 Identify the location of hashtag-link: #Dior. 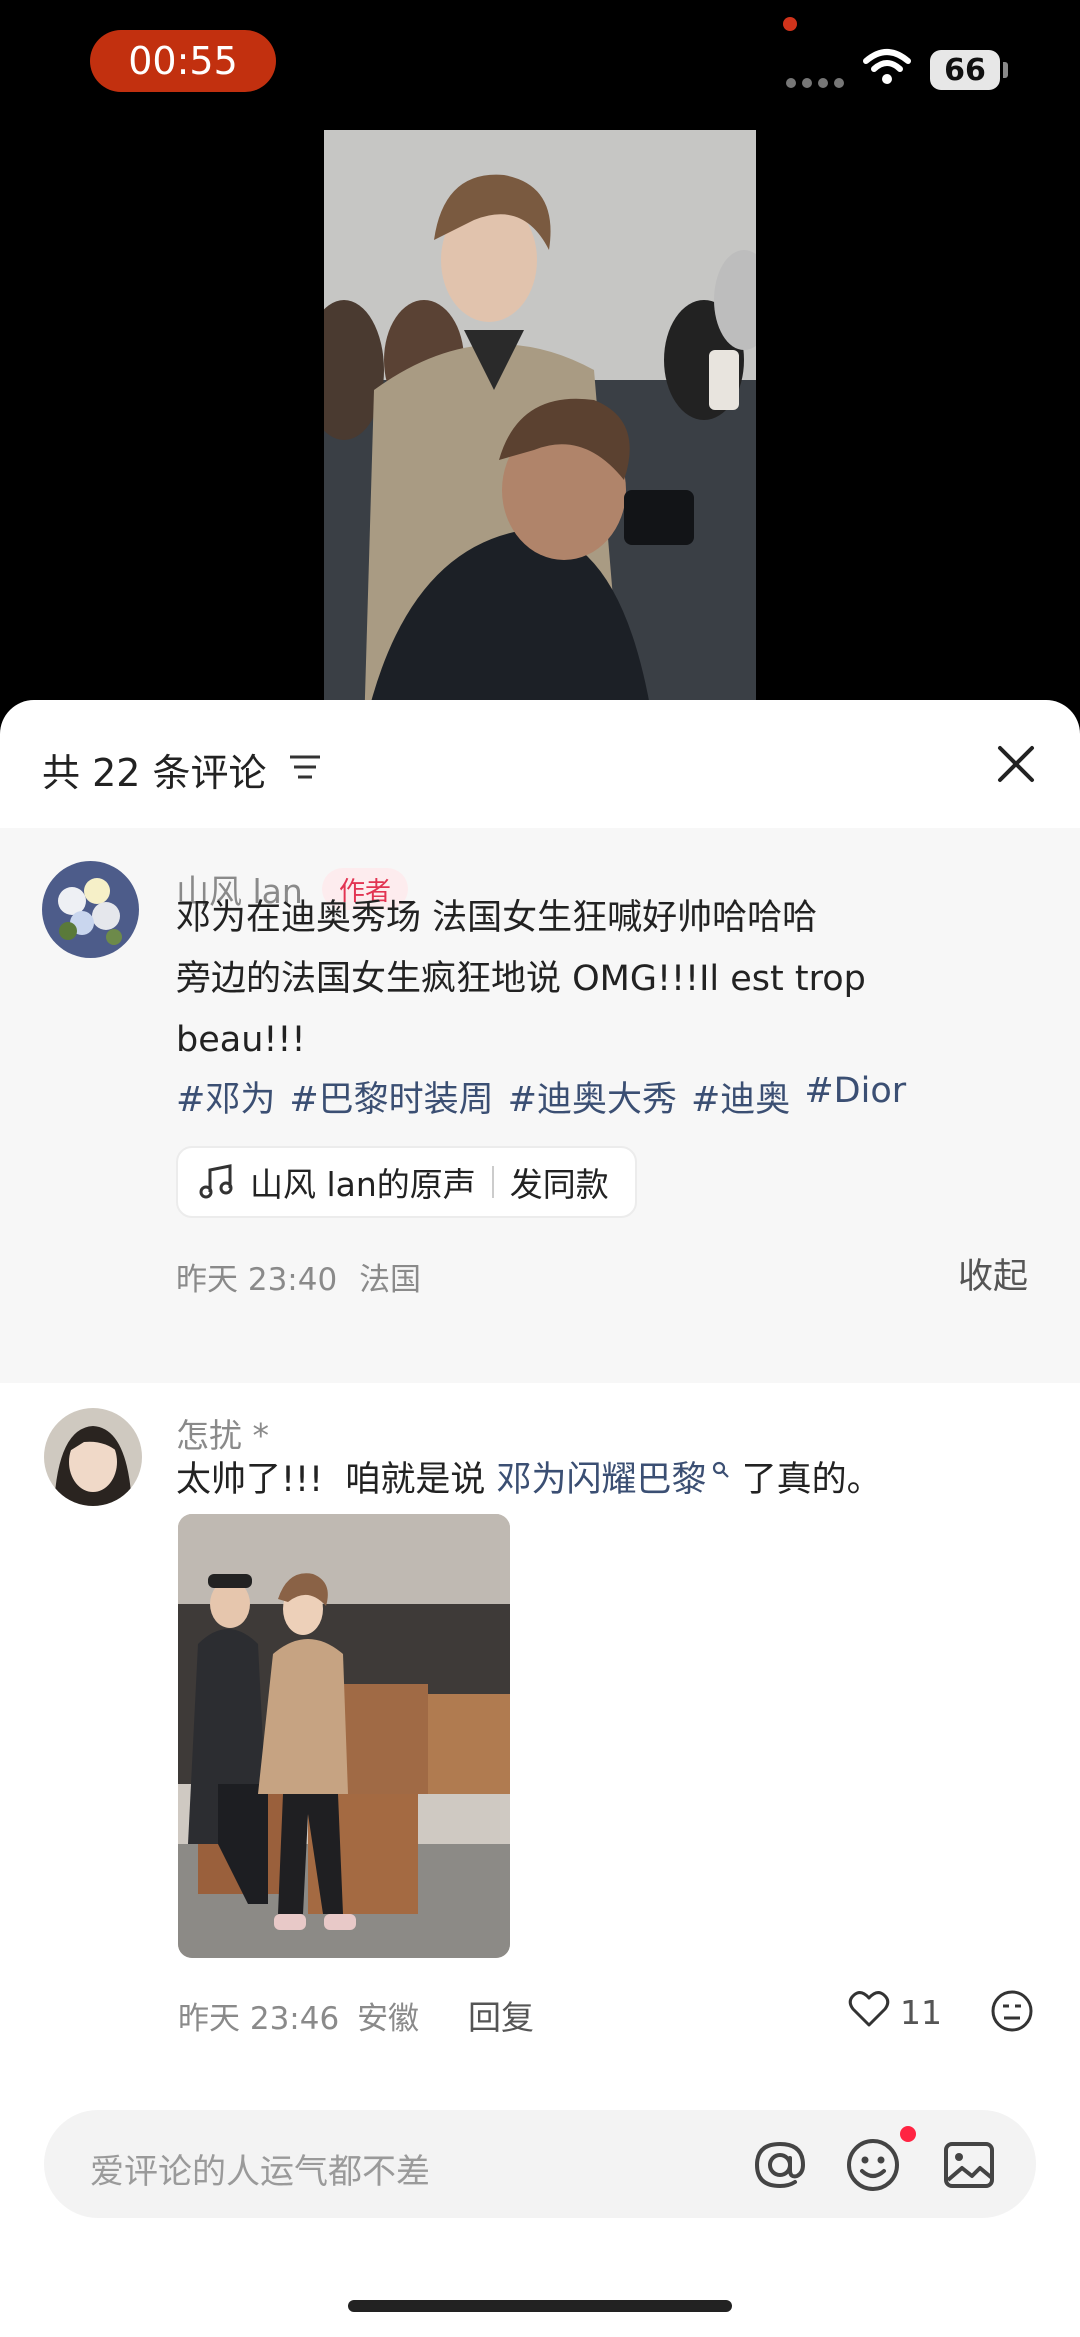
(855, 1096).